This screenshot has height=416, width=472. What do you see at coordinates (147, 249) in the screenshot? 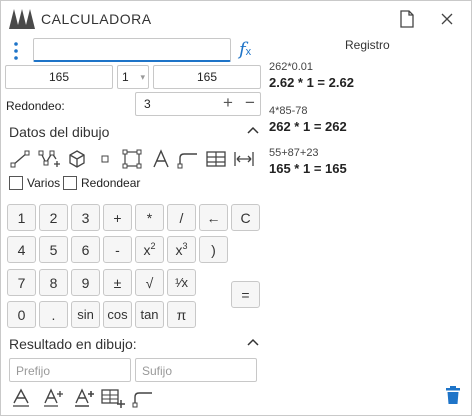
I see `square-base: x` at bounding box center [147, 249].